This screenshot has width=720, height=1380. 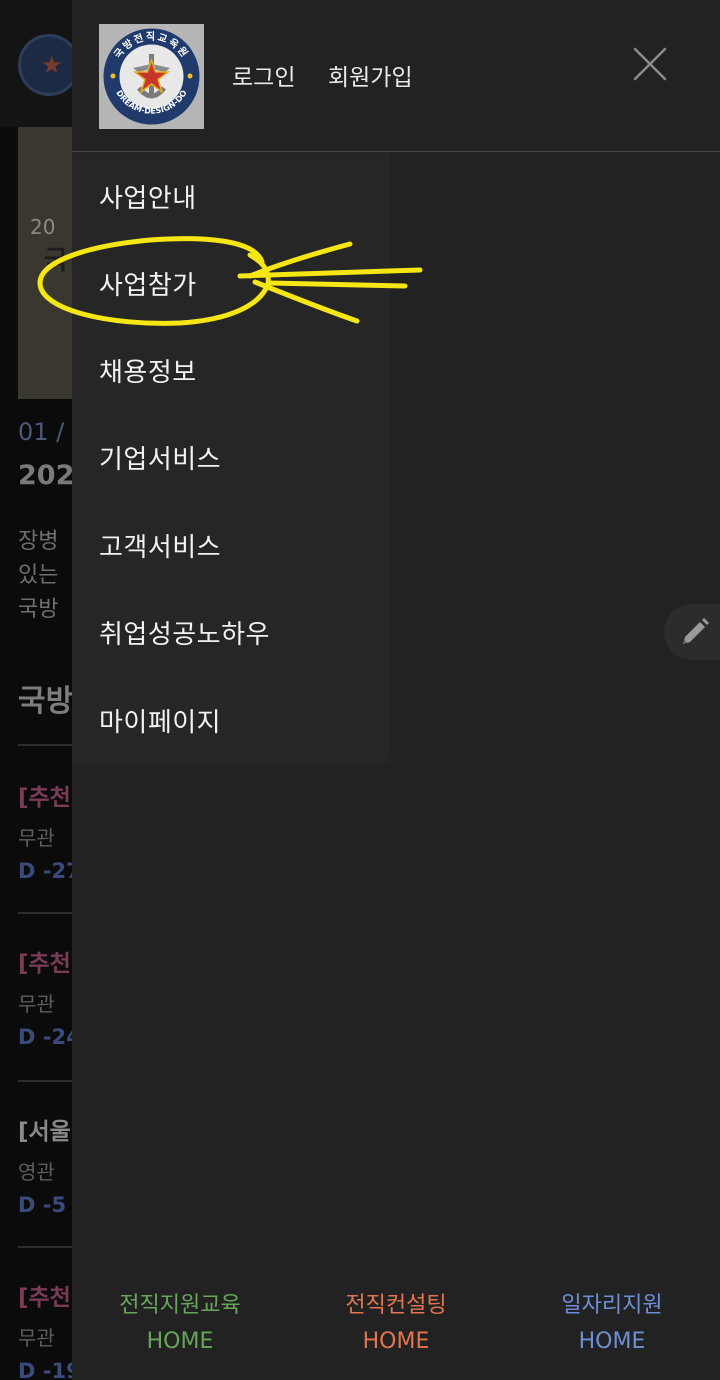 I want to click on footer-link-transition-education: 전직지원교육 HOME, so click(x=180, y=1324).